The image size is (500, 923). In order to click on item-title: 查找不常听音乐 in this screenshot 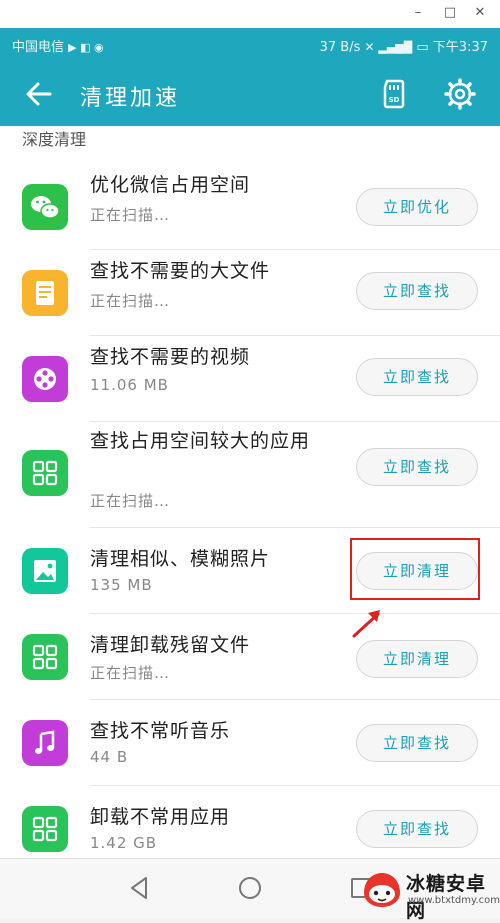, I will do `click(160, 731)`.